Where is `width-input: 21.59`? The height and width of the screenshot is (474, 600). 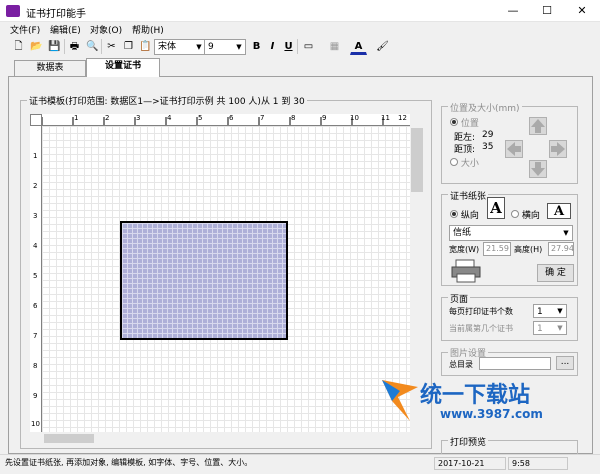 width-input: 21.59 is located at coordinates (497, 249).